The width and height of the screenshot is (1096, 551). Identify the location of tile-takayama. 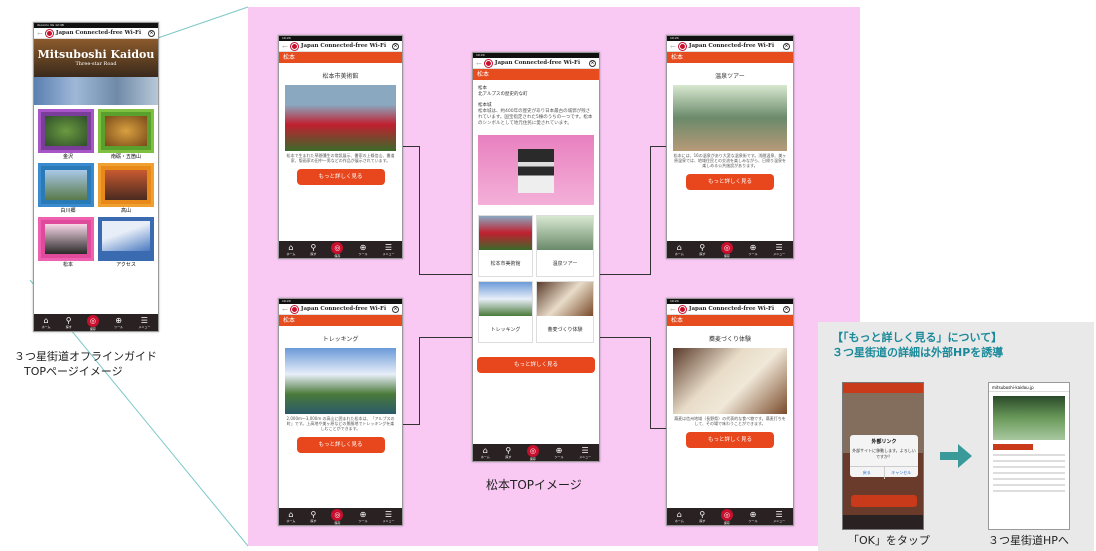
(126, 185).